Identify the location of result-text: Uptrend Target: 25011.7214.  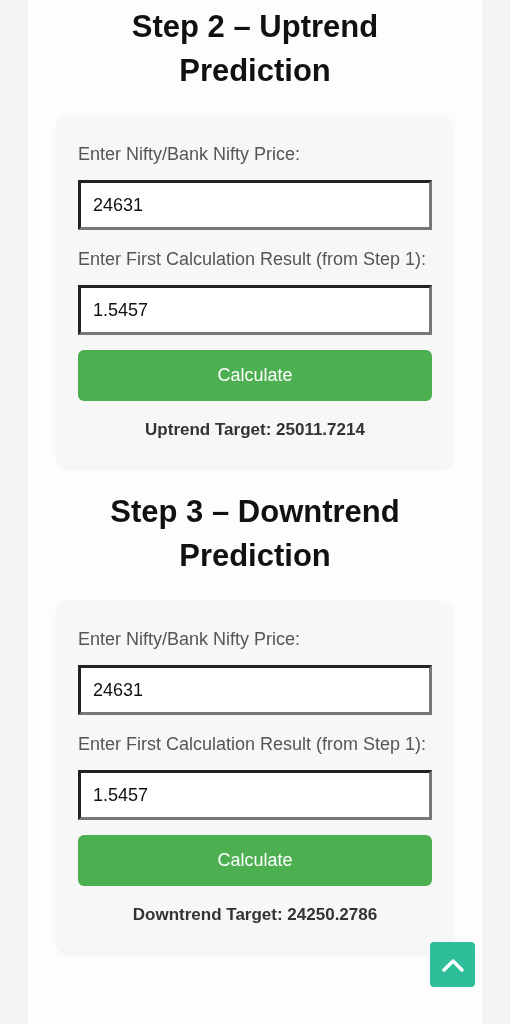
(255, 430).